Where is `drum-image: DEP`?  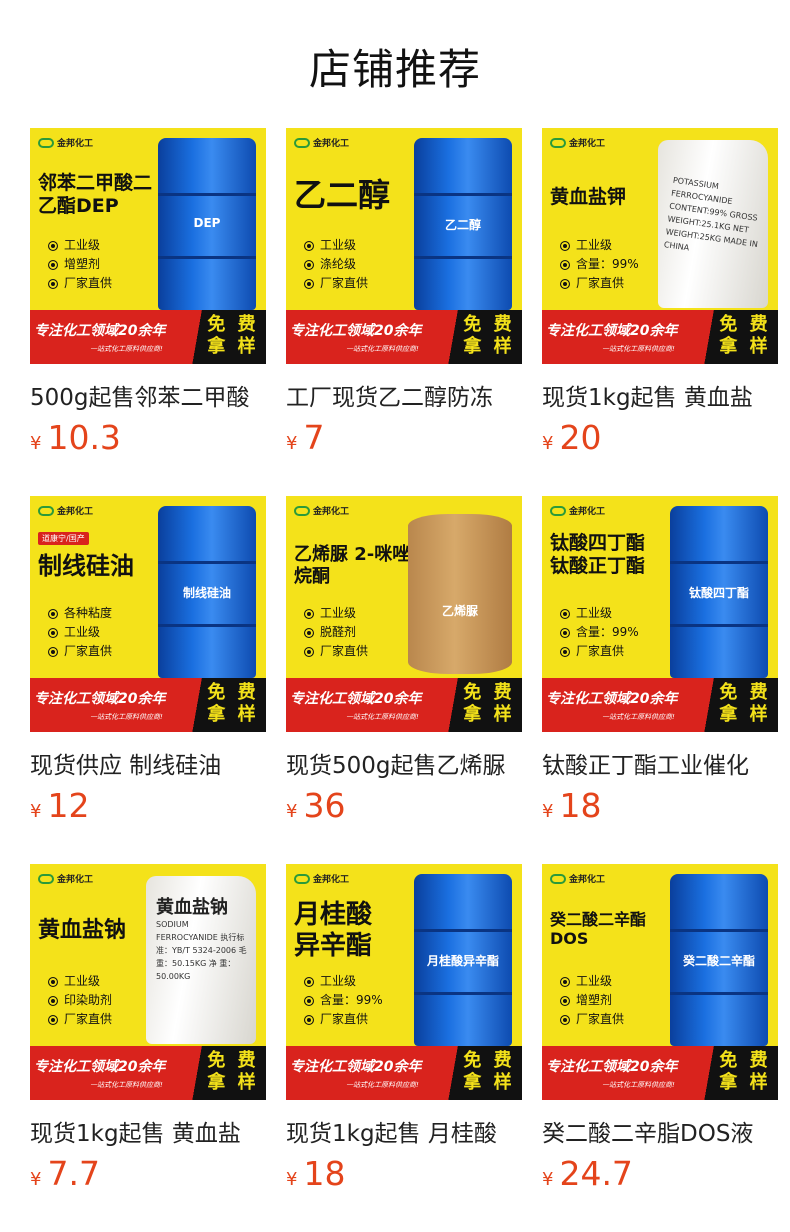
drum-image: DEP is located at coordinates (207, 224).